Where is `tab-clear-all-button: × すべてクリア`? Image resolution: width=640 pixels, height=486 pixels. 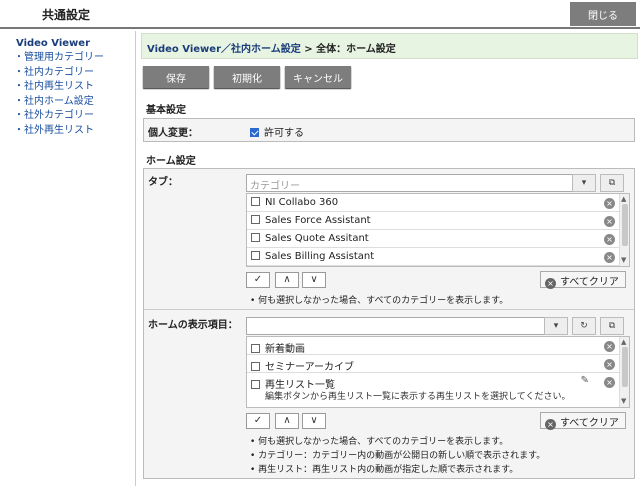
tab-clear-all-button: × すべてクリア is located at coordinates (583, 280).